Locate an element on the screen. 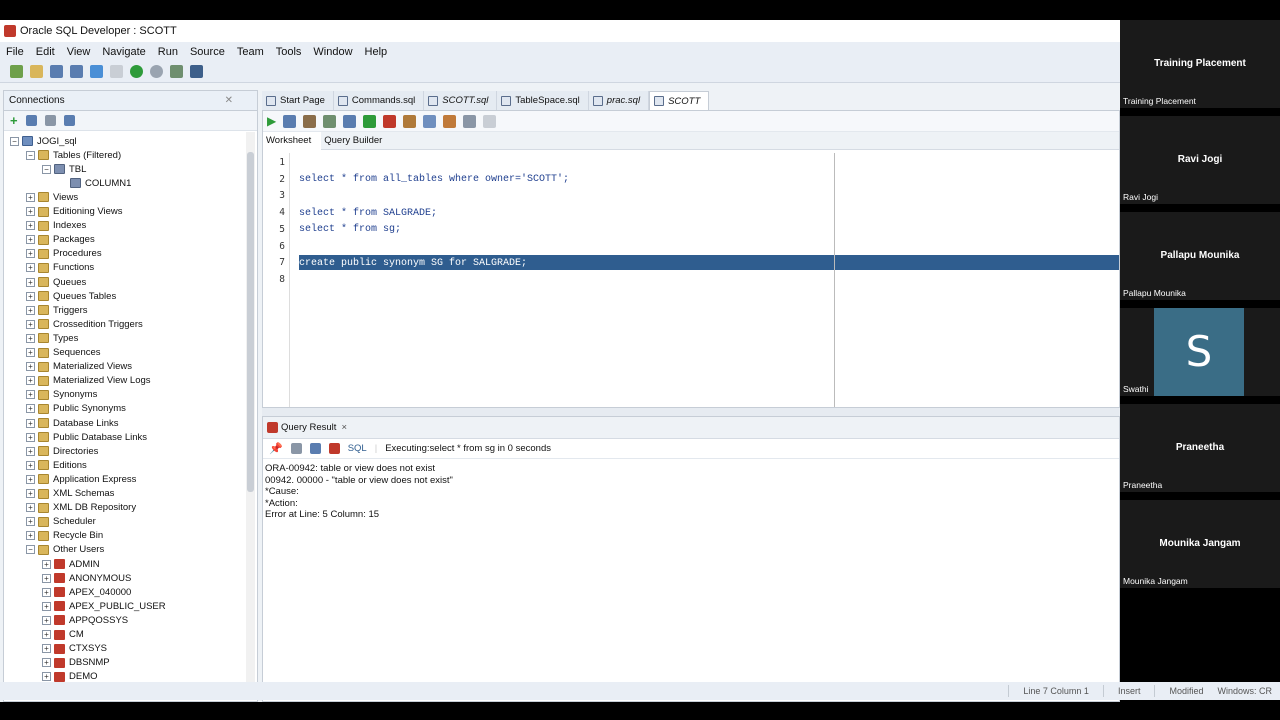  tree-node: + CTXSYS is located at coordinates (74, 649).